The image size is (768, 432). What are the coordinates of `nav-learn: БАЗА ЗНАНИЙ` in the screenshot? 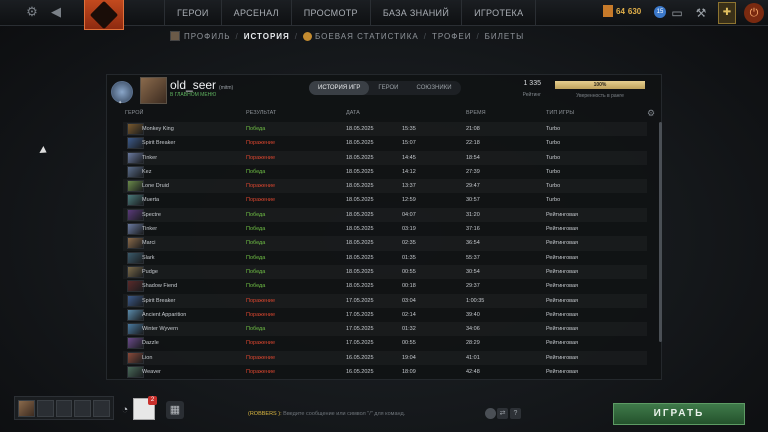 It's located at (415, 13).